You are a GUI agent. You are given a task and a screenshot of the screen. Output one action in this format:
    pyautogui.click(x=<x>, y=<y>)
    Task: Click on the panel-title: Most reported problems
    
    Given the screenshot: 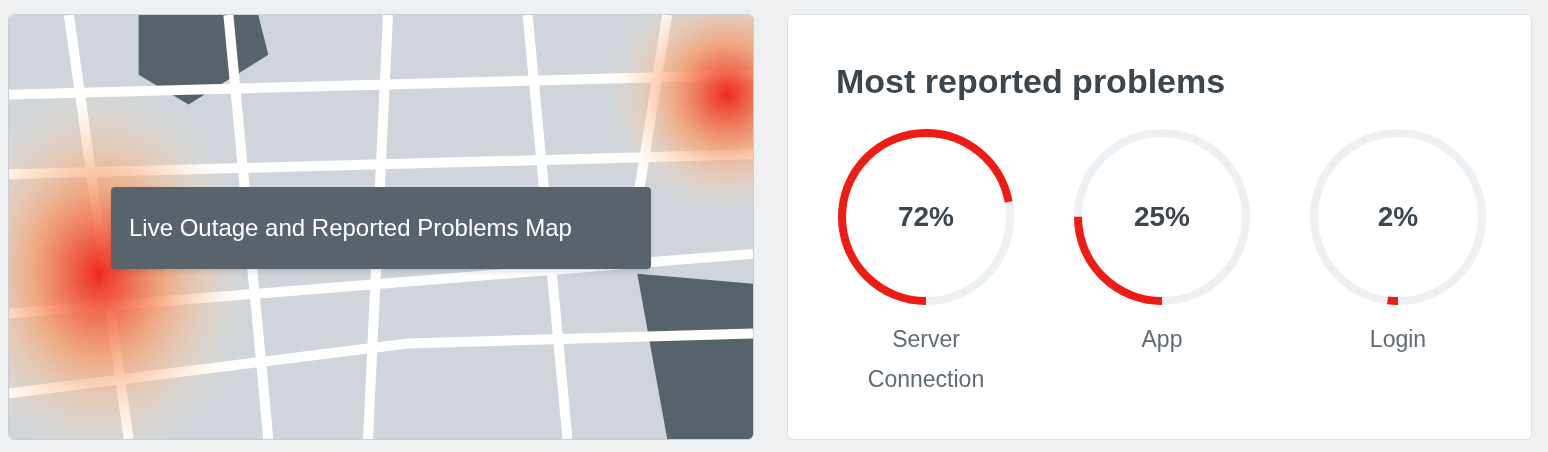 What is the action you would take?
    pyautogui.click(x=1031, y=81)
    